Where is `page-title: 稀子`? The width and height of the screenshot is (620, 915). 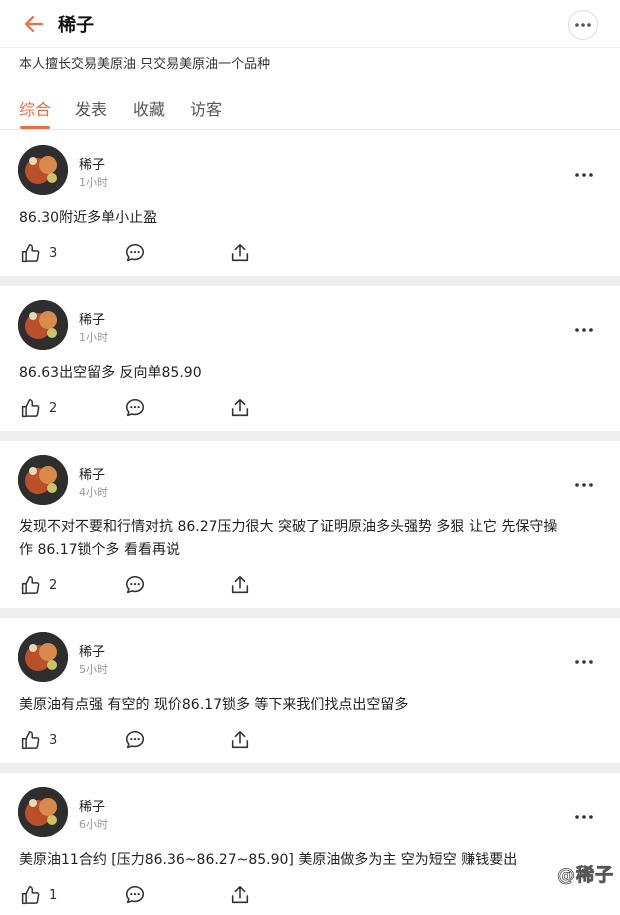 page-title: 稀子 is located at coordinates (76, 25).